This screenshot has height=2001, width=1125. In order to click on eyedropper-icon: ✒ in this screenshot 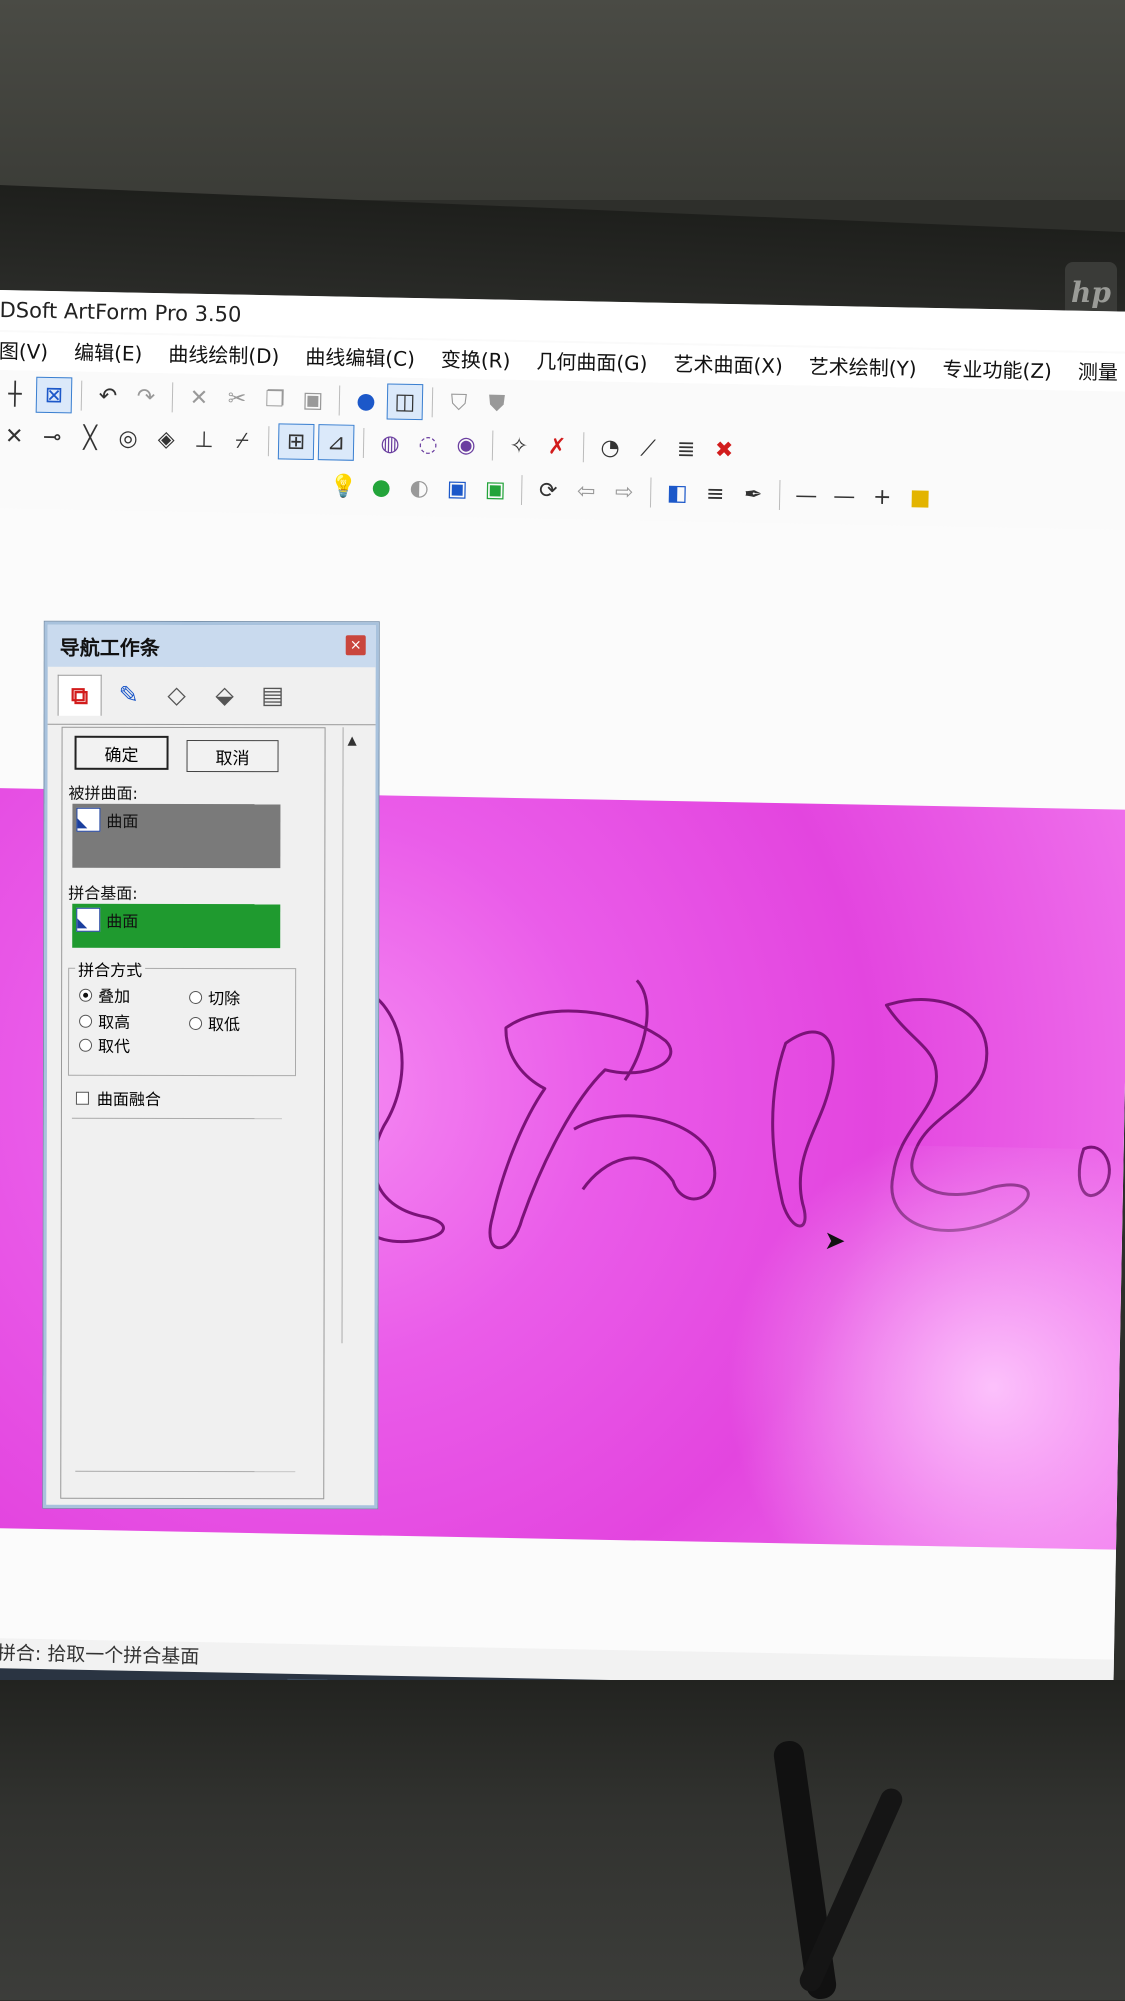, I will do `click(753, 494)`.